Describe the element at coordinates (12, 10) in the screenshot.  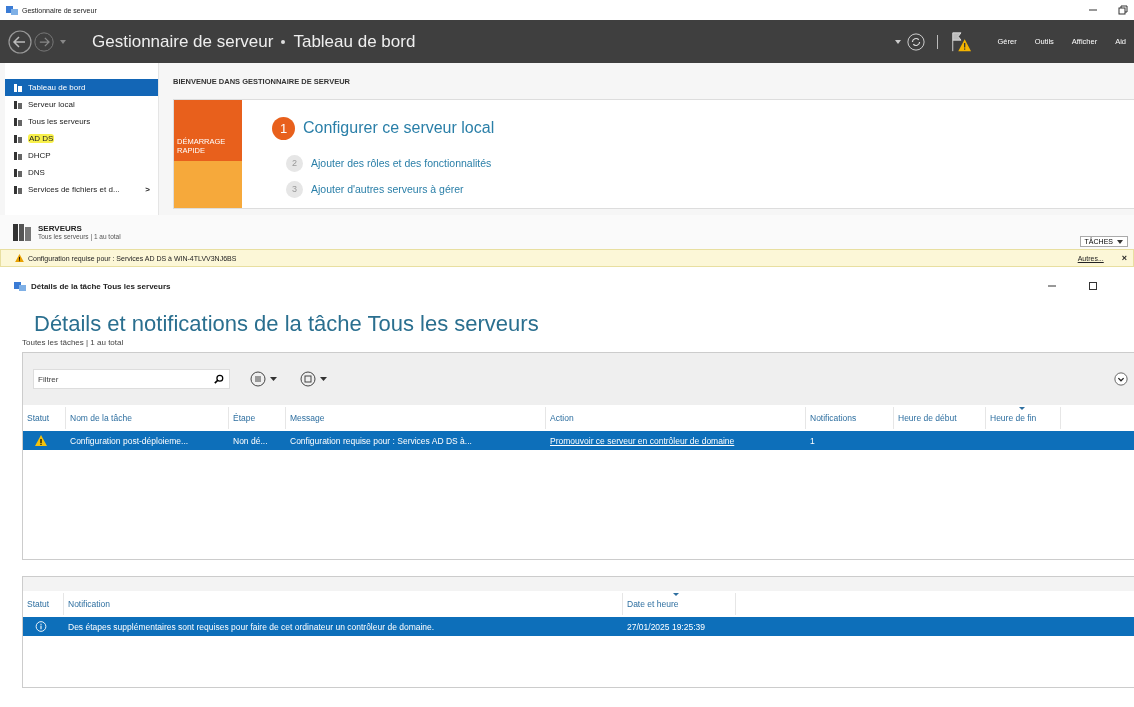
I see `app-icon` at that location.